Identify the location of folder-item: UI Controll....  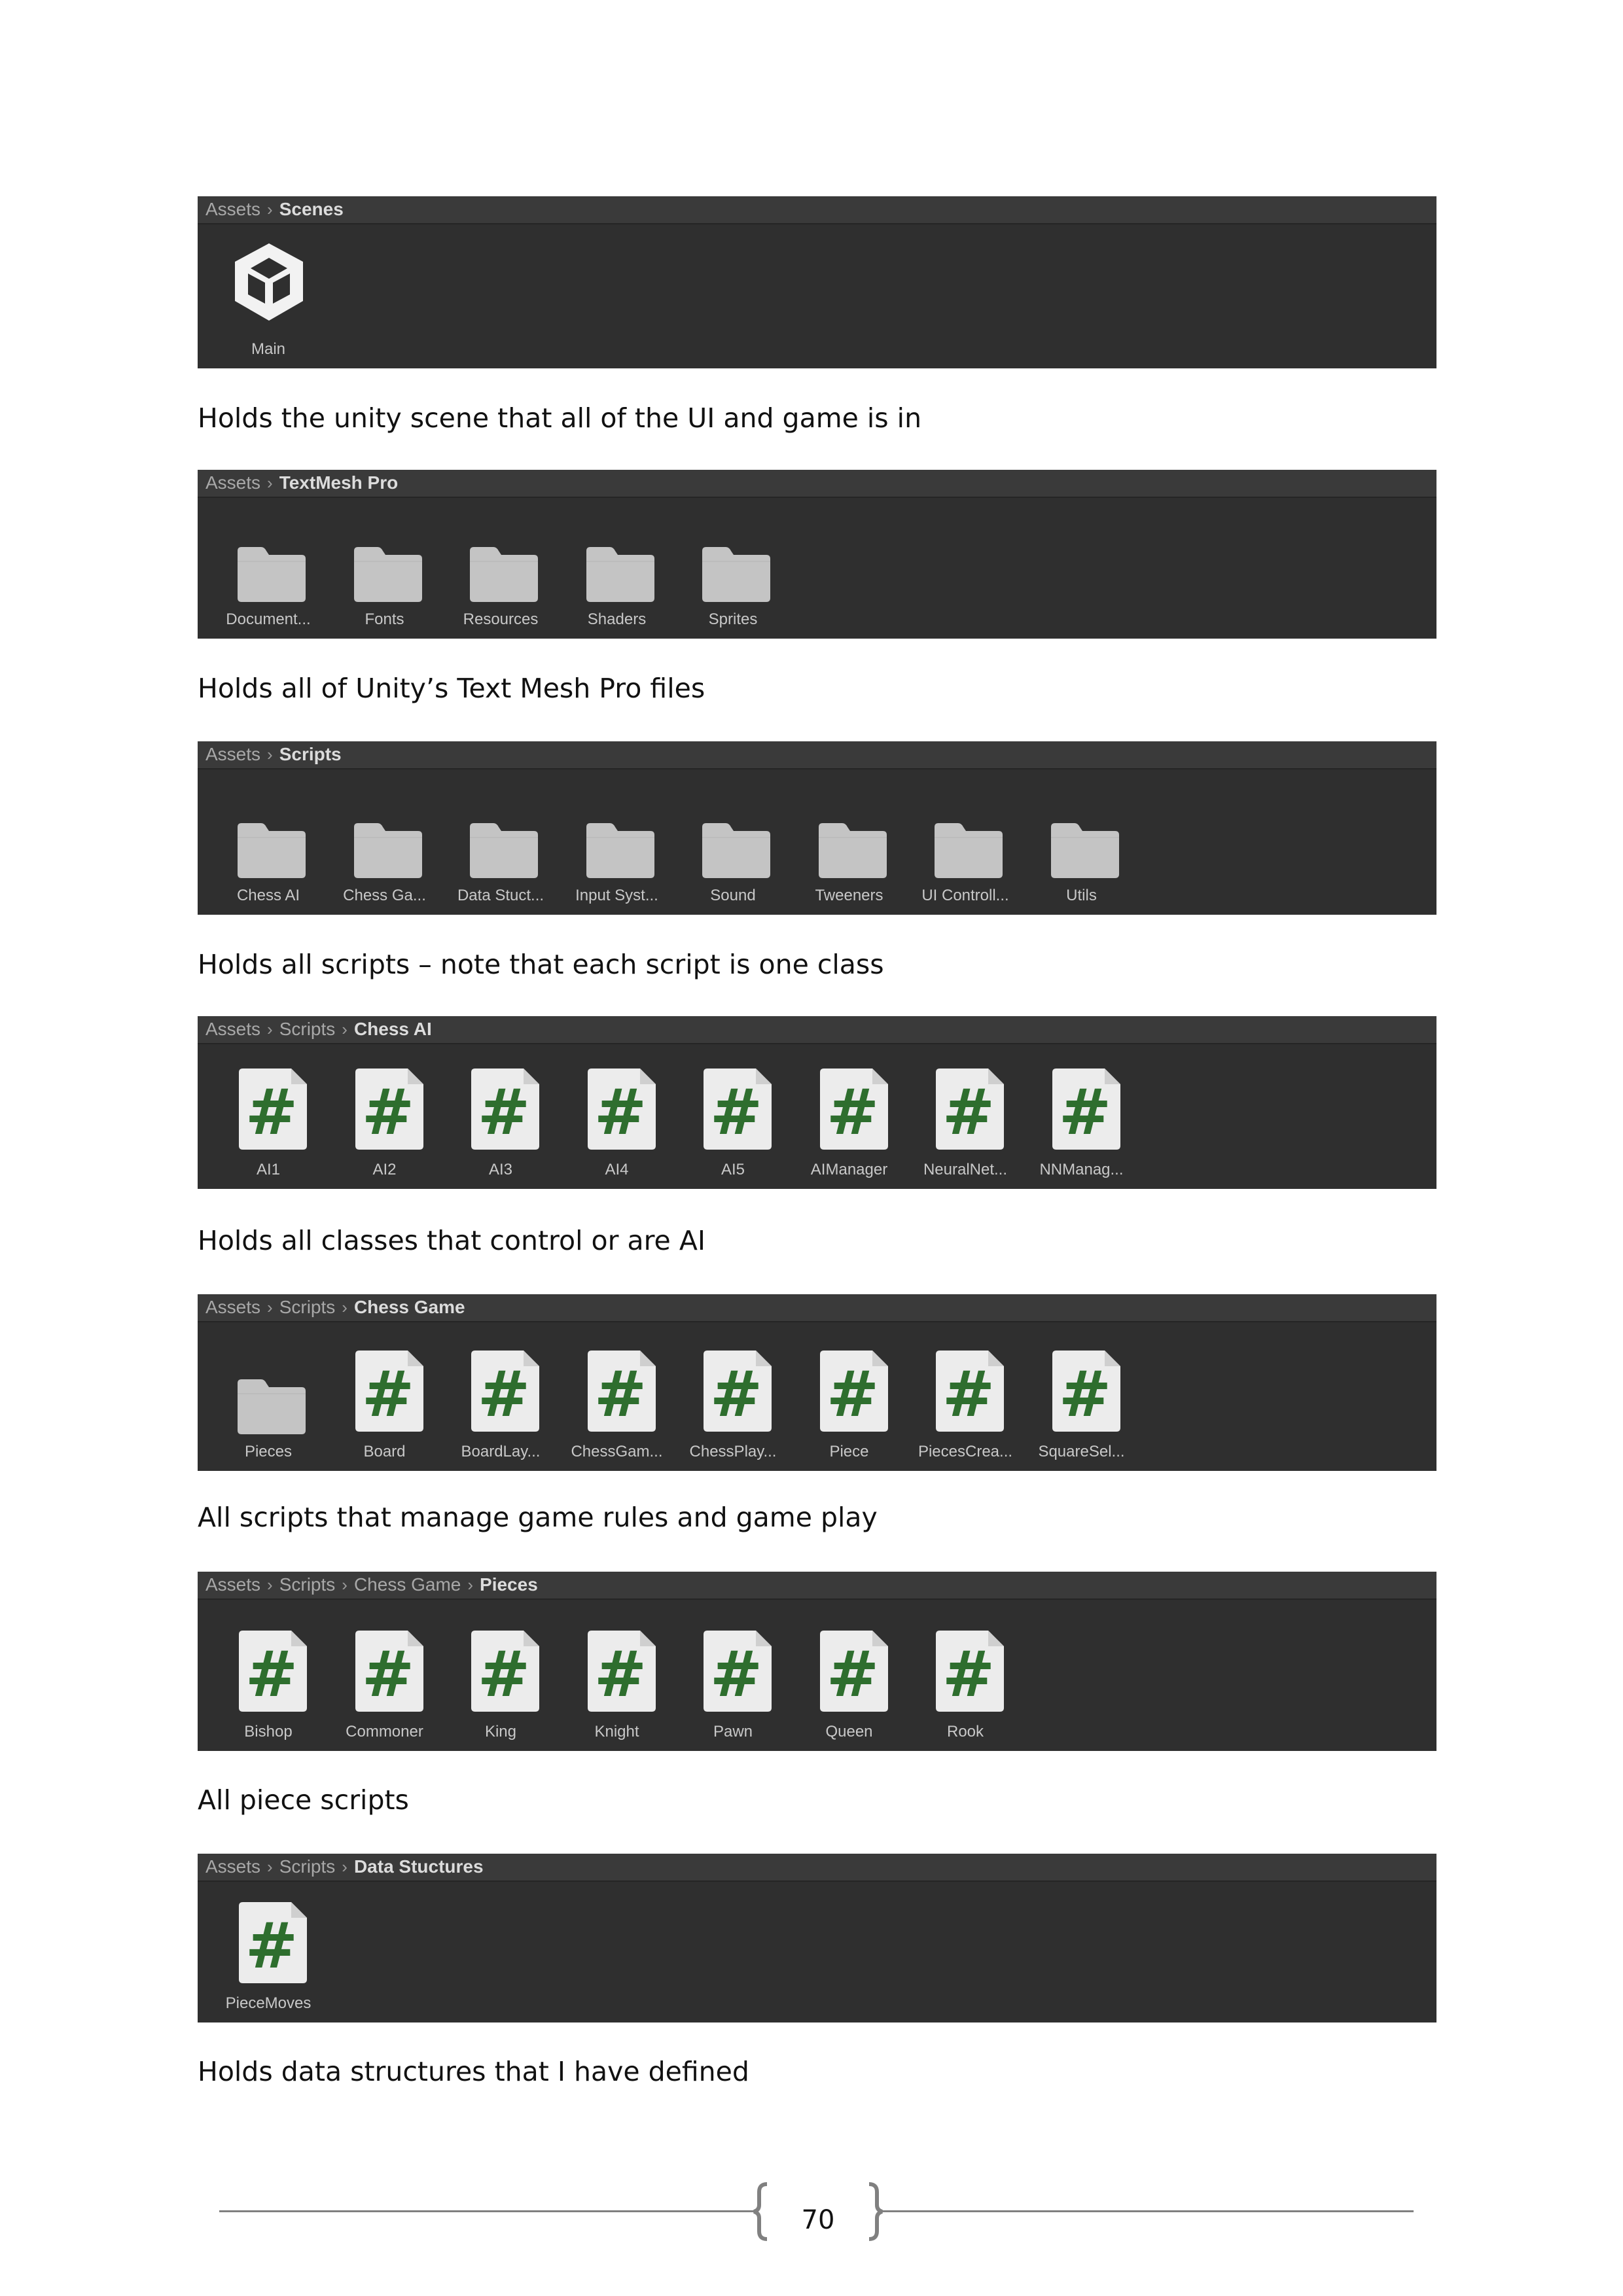
(966, 828).